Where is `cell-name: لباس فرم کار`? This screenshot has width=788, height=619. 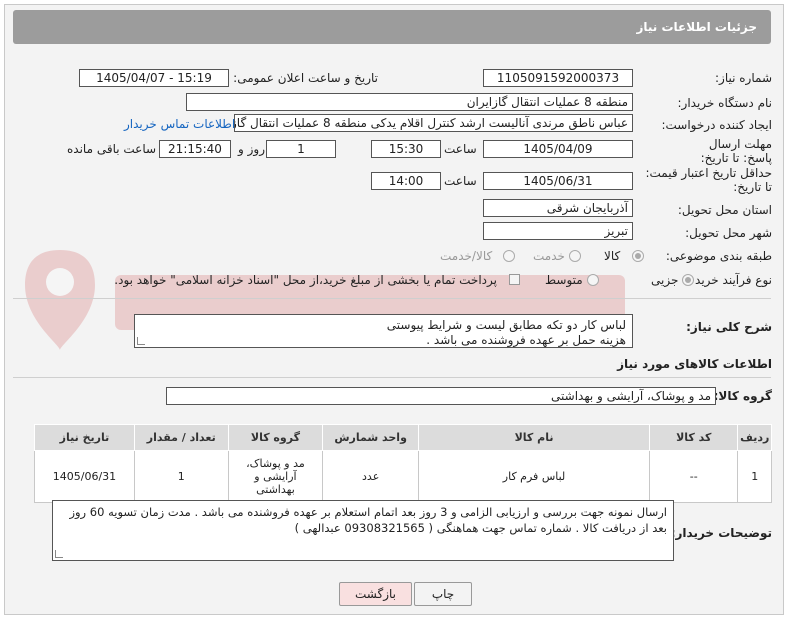 cell-name: لباس فرم کار is located at coordinates (534, 476).